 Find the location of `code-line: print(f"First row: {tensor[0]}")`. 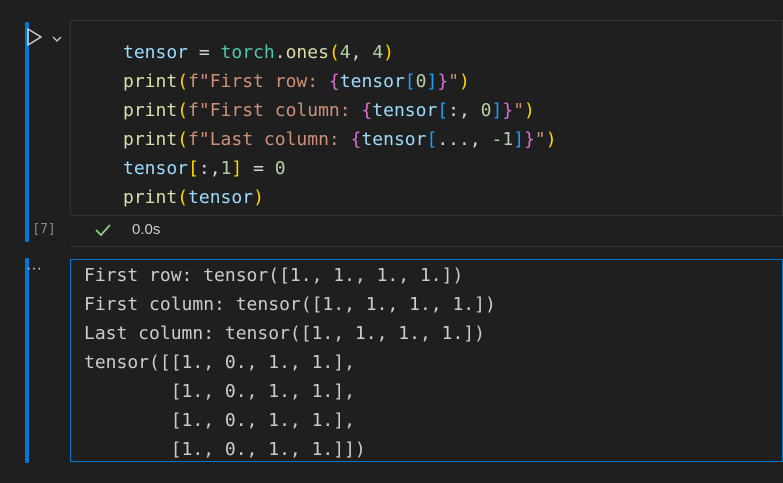

code-line: print(f"First row: {tensor[0]}") is located at coordinates (296, 81).